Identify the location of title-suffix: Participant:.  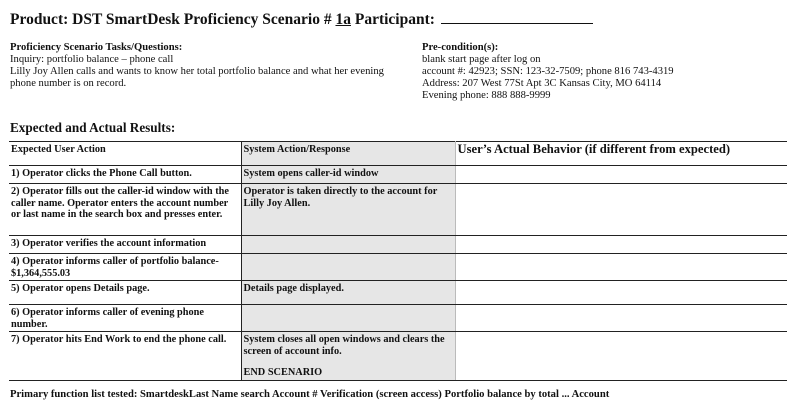
(394, 19).